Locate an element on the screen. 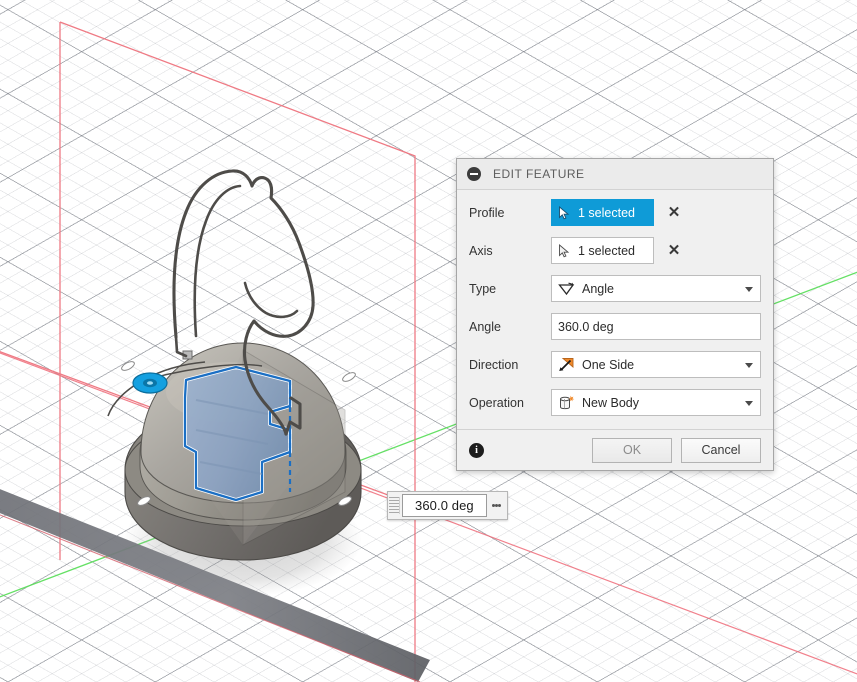 The height and width of the screenshot is (682, 857). dialog-footer: i OK Cancel is located at coordinates (615, 449).